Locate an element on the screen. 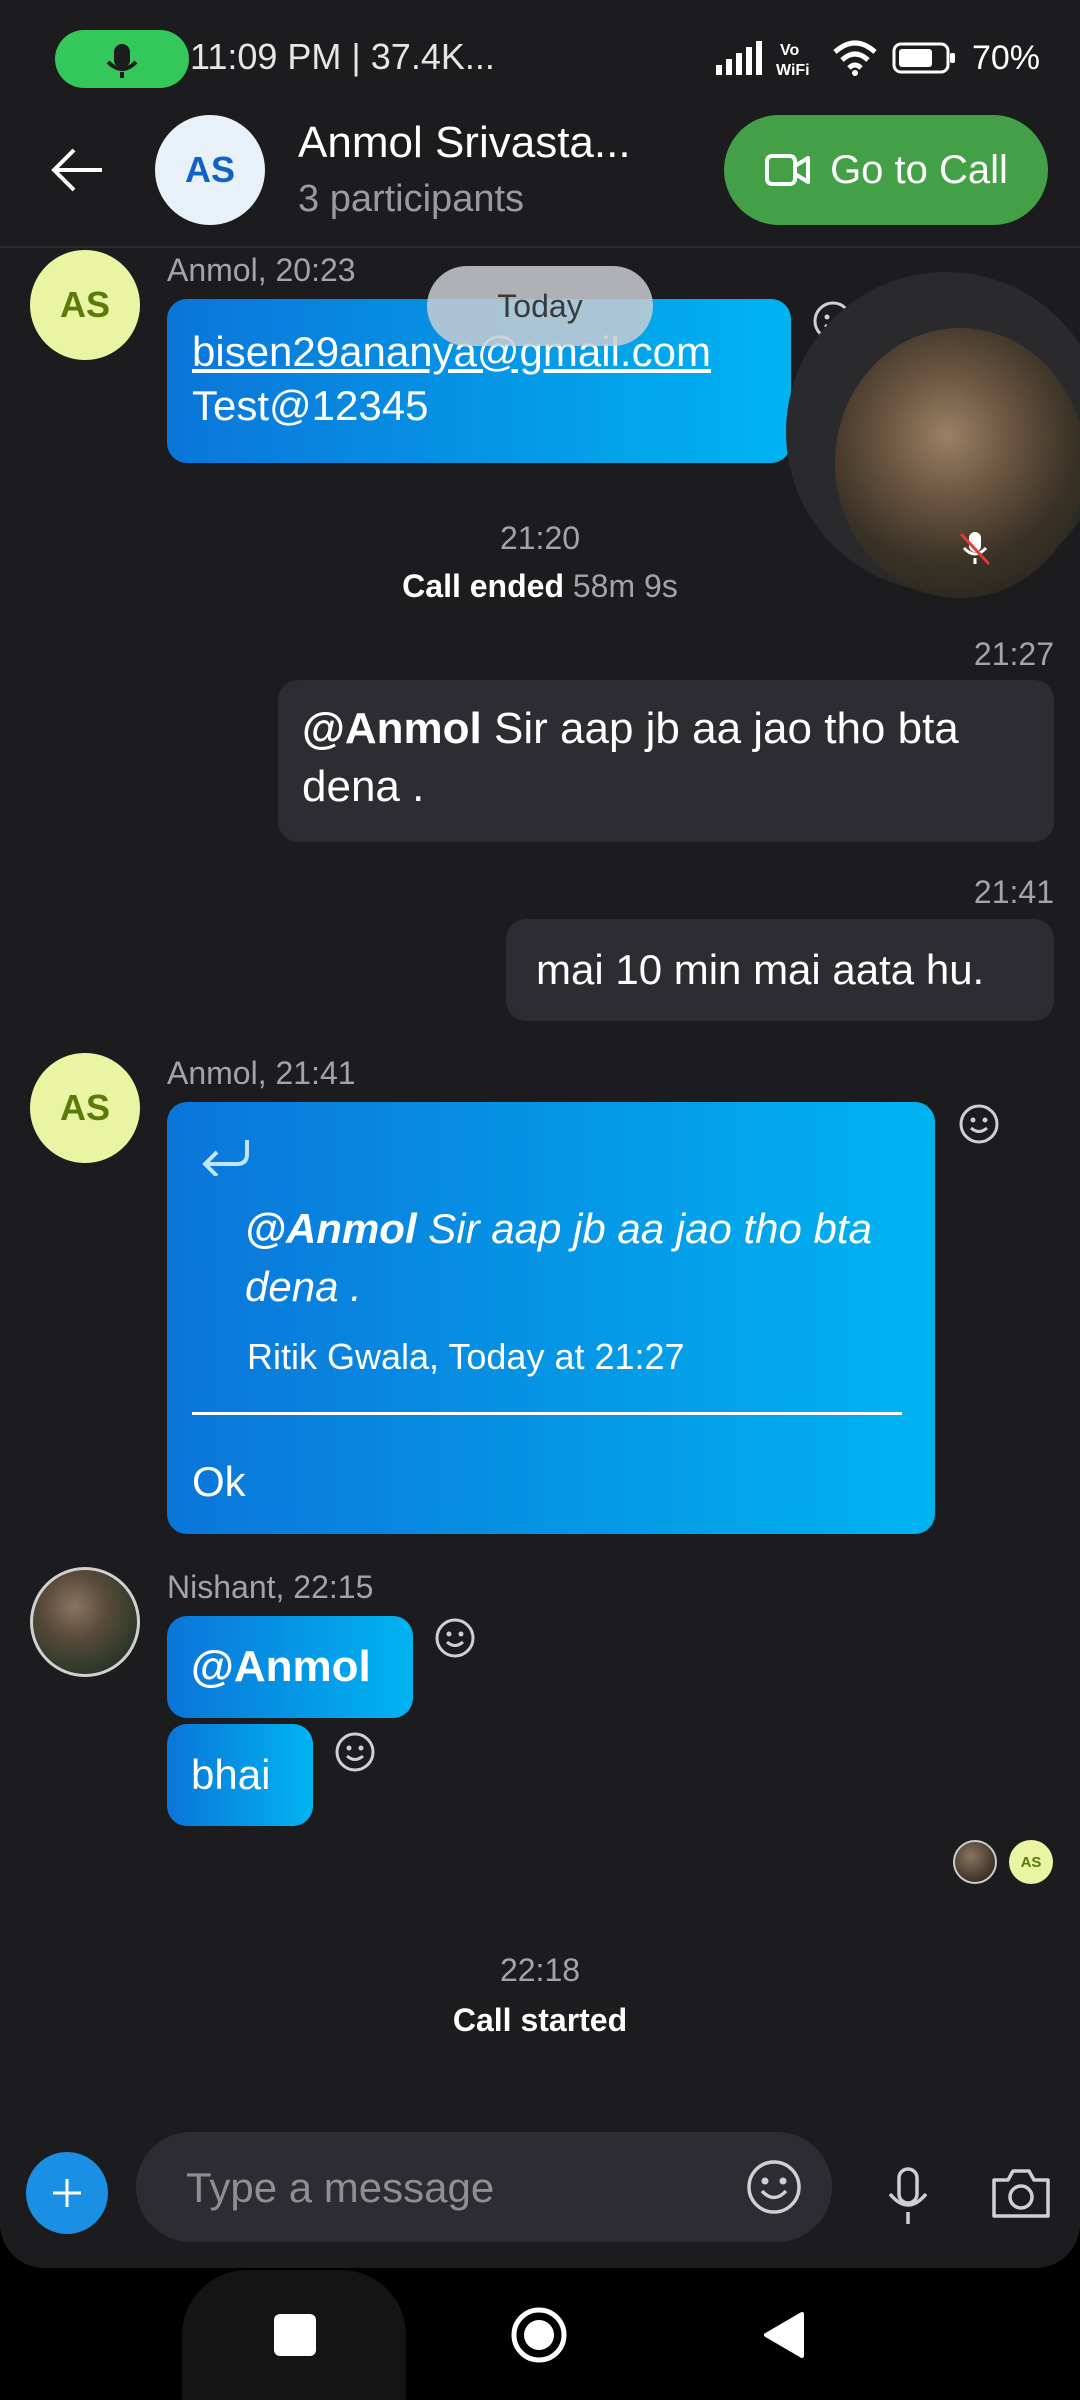  mic-active-indicator is located at coordinates (122, 59).